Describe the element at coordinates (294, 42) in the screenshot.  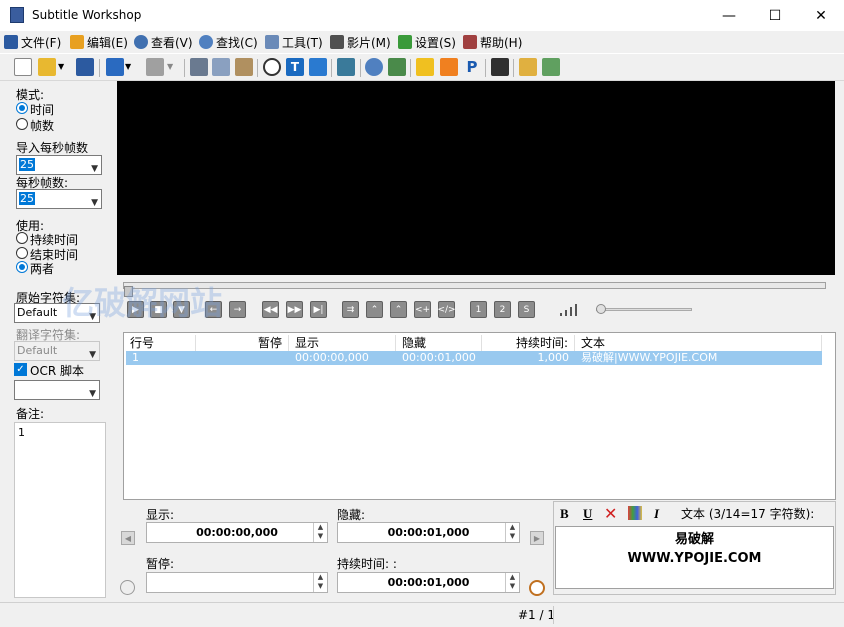
I see `menu-tools: 工具(T)` at that location.